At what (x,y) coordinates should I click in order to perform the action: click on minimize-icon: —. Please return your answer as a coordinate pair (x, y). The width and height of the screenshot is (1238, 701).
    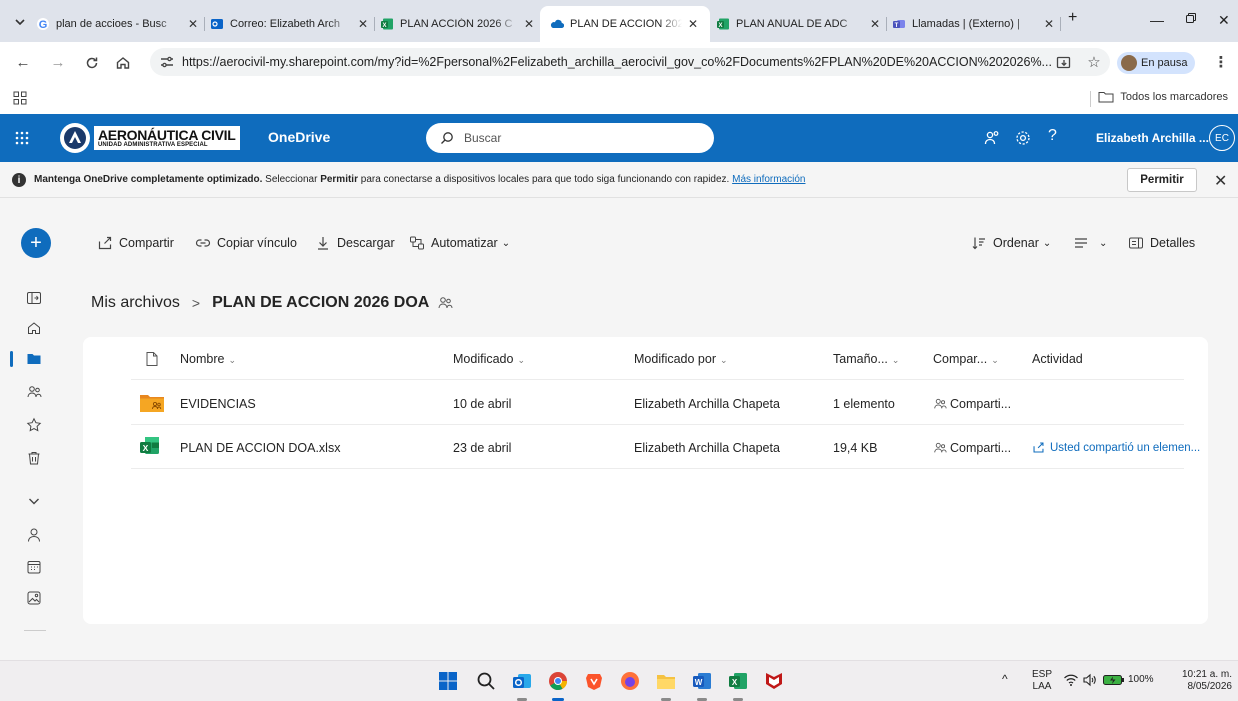
    Looking at the image, I should click on (1157, 20).